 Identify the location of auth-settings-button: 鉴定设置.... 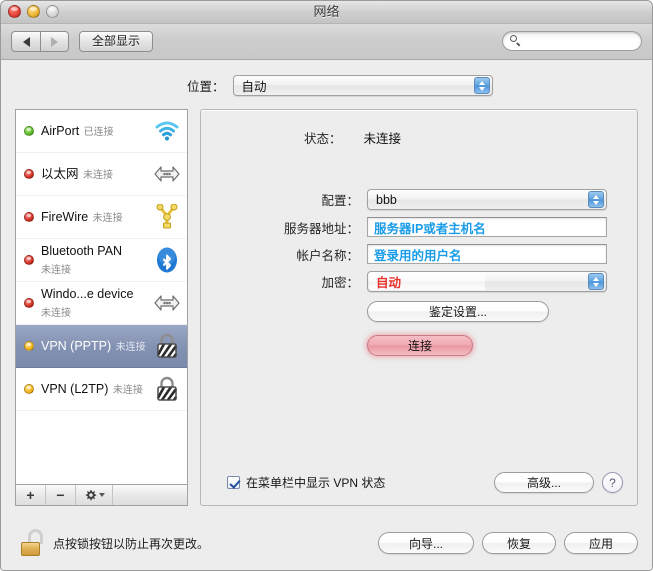
(458, 311).